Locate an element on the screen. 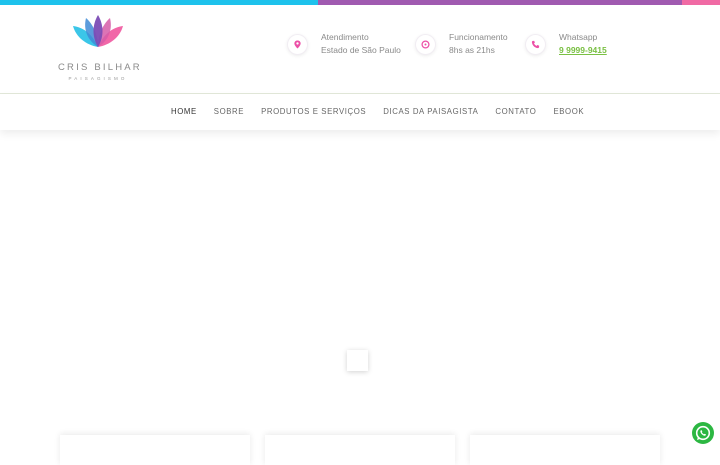 The height and width of the screenshot is (465, 720). nav-item-home: HOME is located at coordinates (184, 112).